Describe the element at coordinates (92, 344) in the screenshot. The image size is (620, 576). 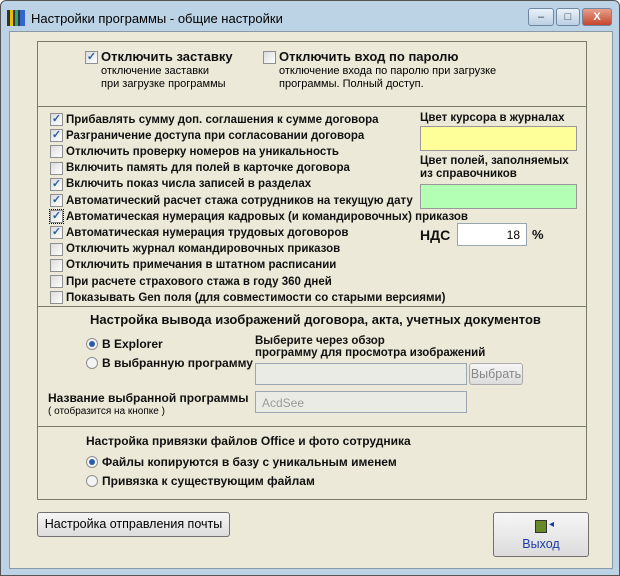
I see `radio-explorer` at that location.